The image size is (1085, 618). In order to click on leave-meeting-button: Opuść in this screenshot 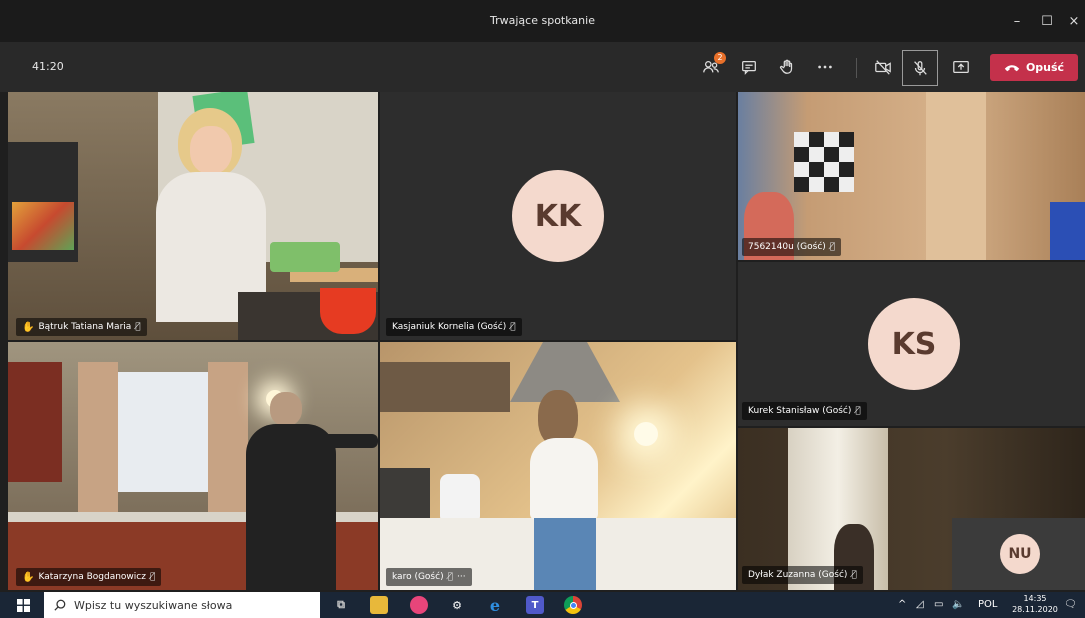, I will do `click(1034, 67)`.